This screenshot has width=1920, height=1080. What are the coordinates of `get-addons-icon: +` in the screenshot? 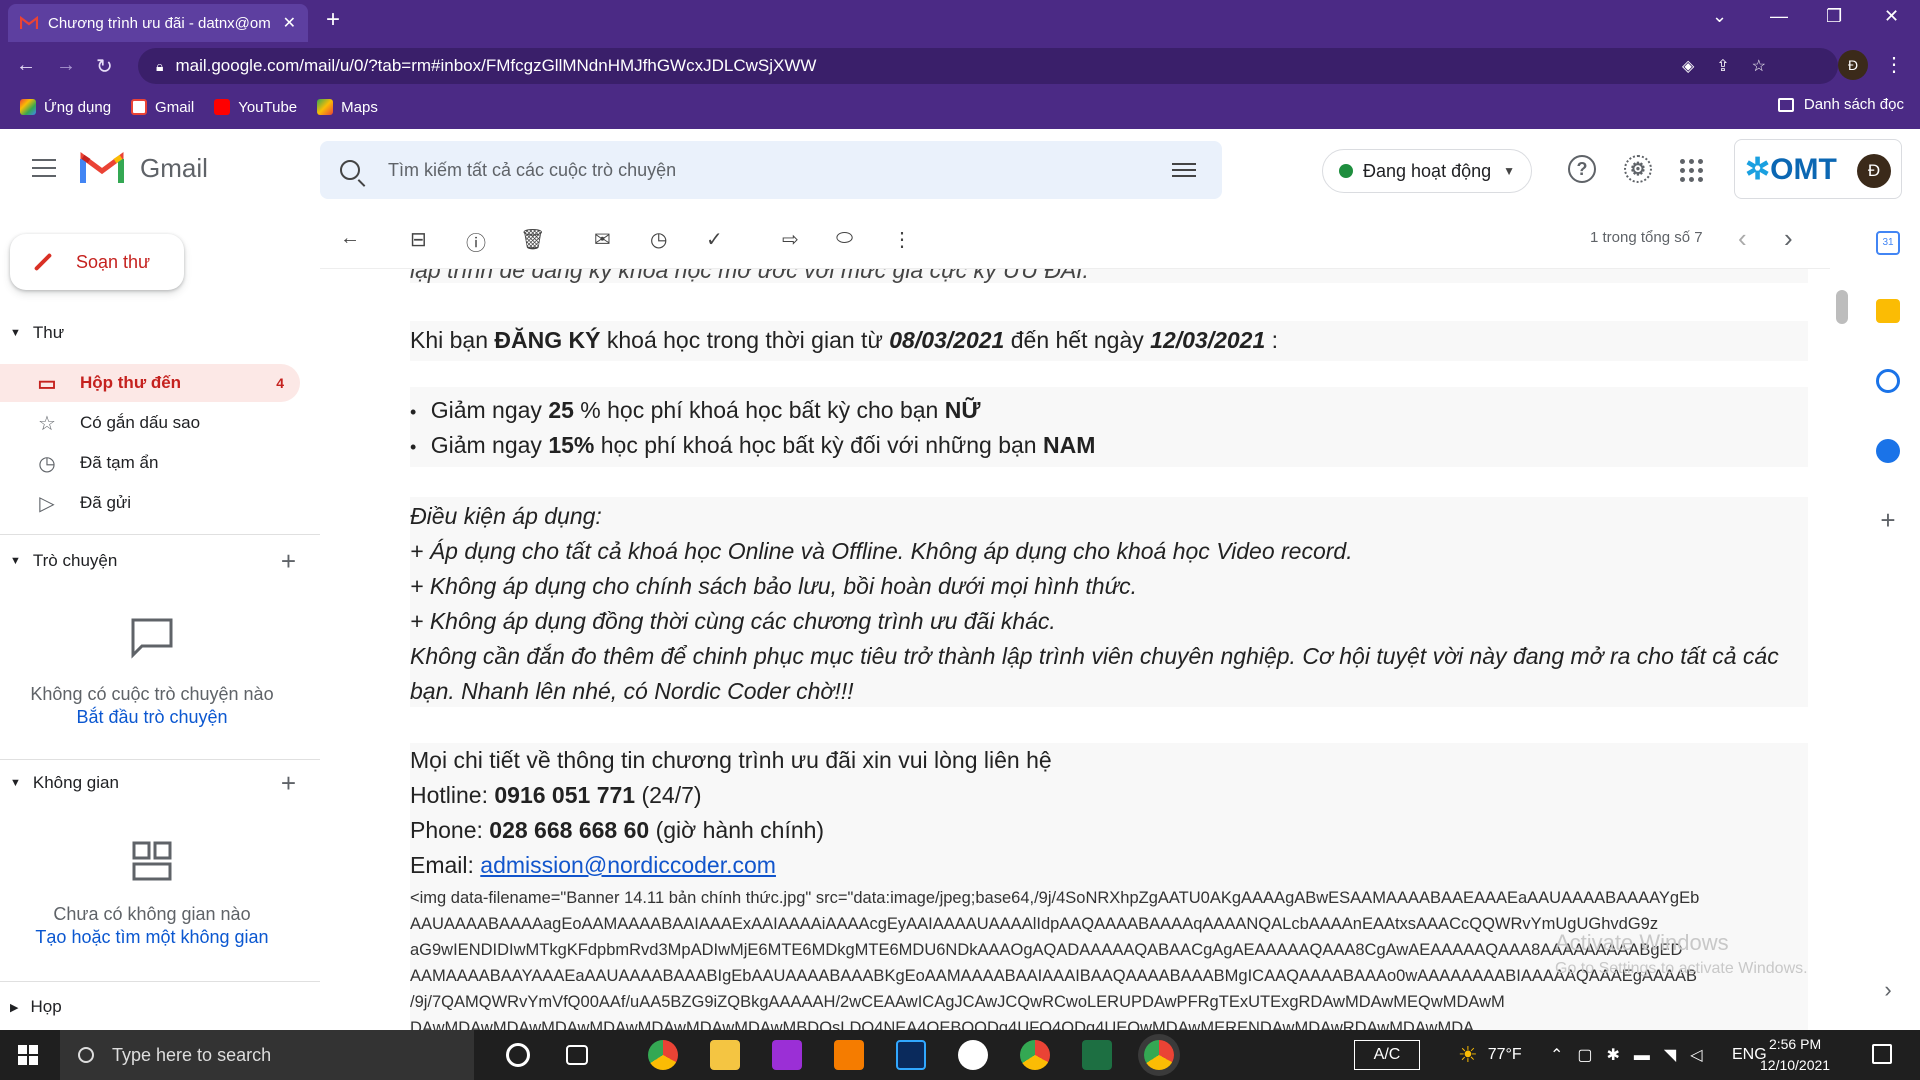 It's located at (1888, 520).